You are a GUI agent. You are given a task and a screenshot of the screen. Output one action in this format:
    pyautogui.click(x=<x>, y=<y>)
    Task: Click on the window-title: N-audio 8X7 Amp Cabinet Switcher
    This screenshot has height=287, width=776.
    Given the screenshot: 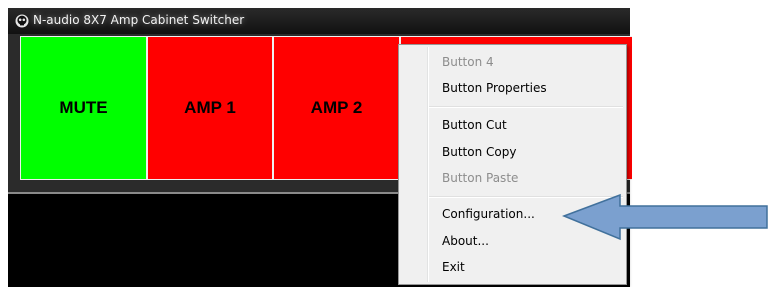 What is the action you would take?
    pyautogui.click(x=139, y=20)
    